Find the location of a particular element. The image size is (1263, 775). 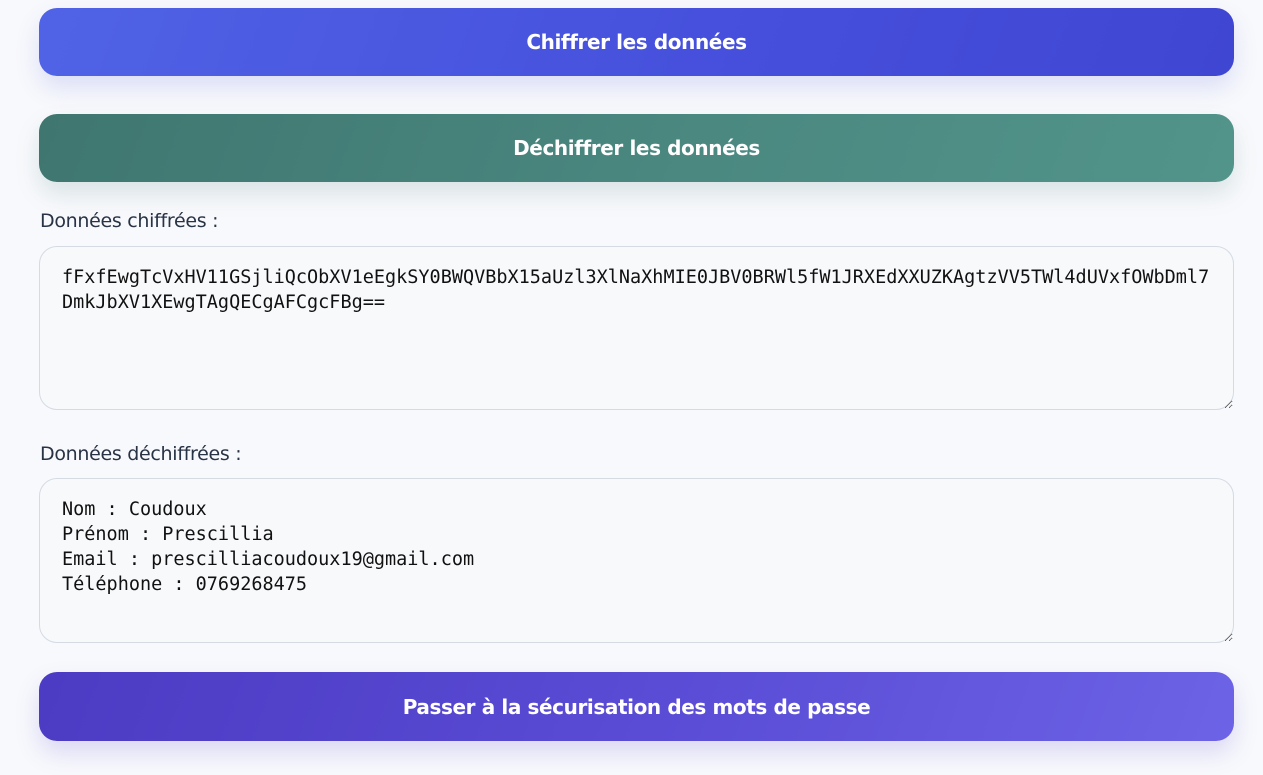

decrypted-data-label: Données déchiffrées : is located at coordinates (141, 454).